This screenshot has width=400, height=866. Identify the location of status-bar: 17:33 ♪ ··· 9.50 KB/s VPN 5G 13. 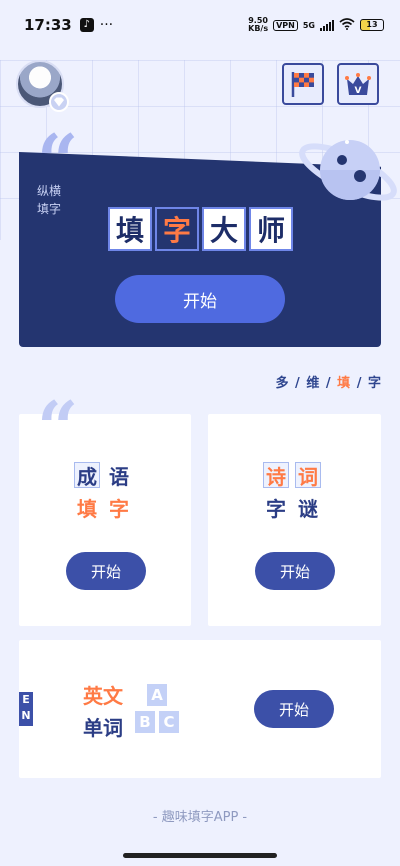
(200, 25).